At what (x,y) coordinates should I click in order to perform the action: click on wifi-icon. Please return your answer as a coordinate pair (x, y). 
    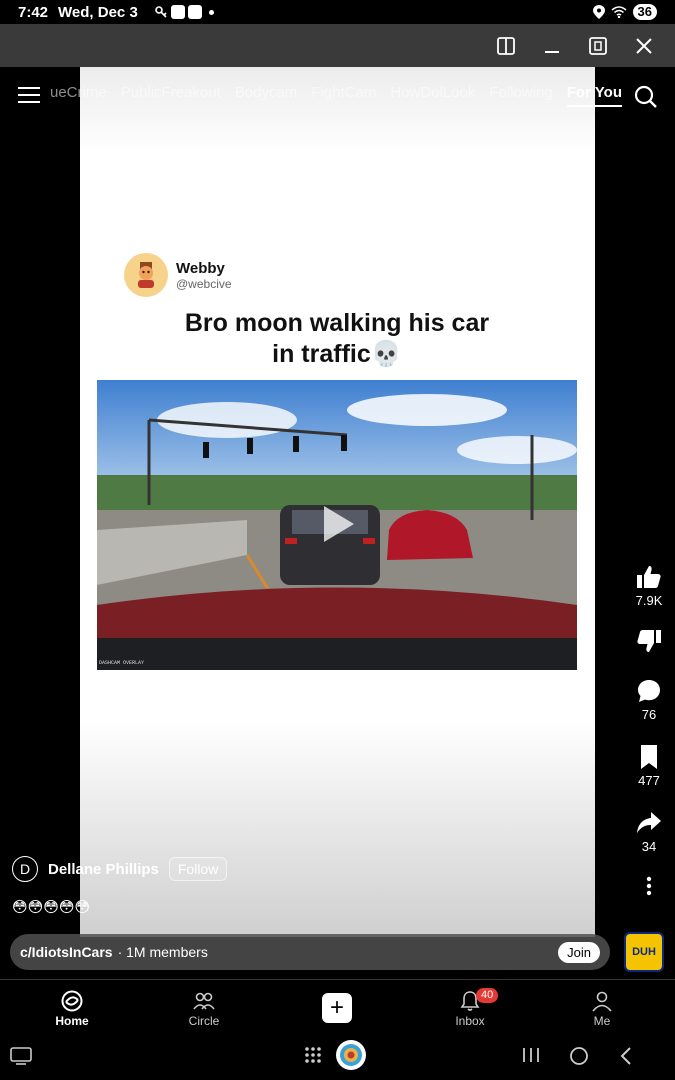
    Looking at the image, I should click on (619, 12).